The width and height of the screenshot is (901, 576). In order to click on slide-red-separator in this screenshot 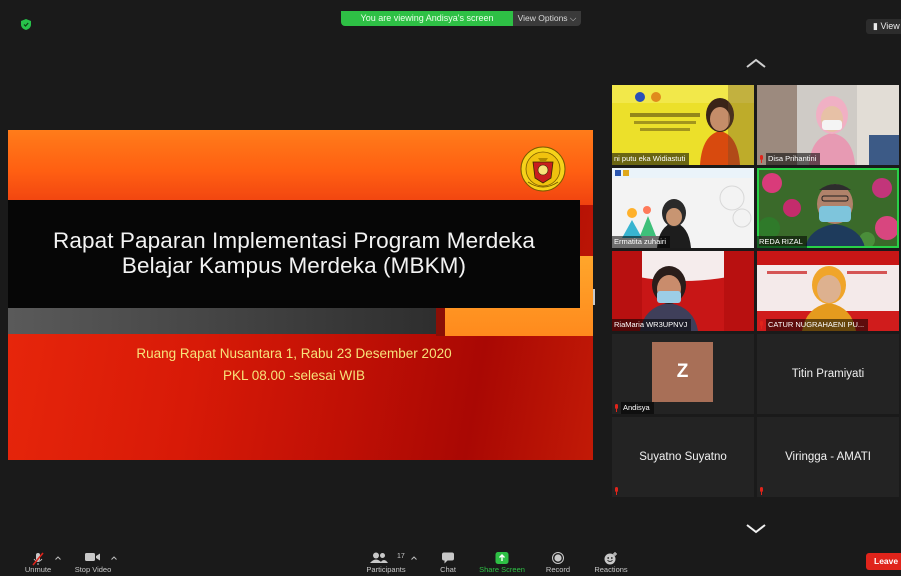, I will do `click(440, 322)`.